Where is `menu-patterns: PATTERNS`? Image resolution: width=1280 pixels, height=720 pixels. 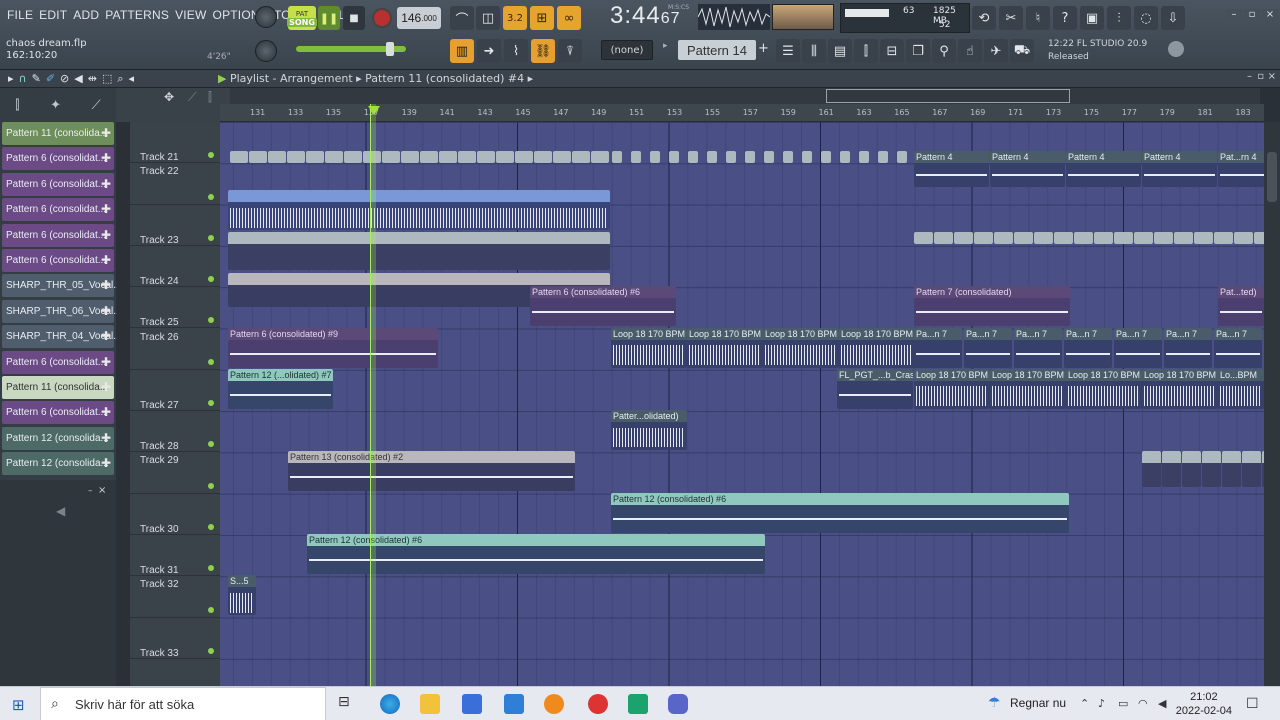
menu-patterns: PATTERNS is located at coordinates (137, 15).